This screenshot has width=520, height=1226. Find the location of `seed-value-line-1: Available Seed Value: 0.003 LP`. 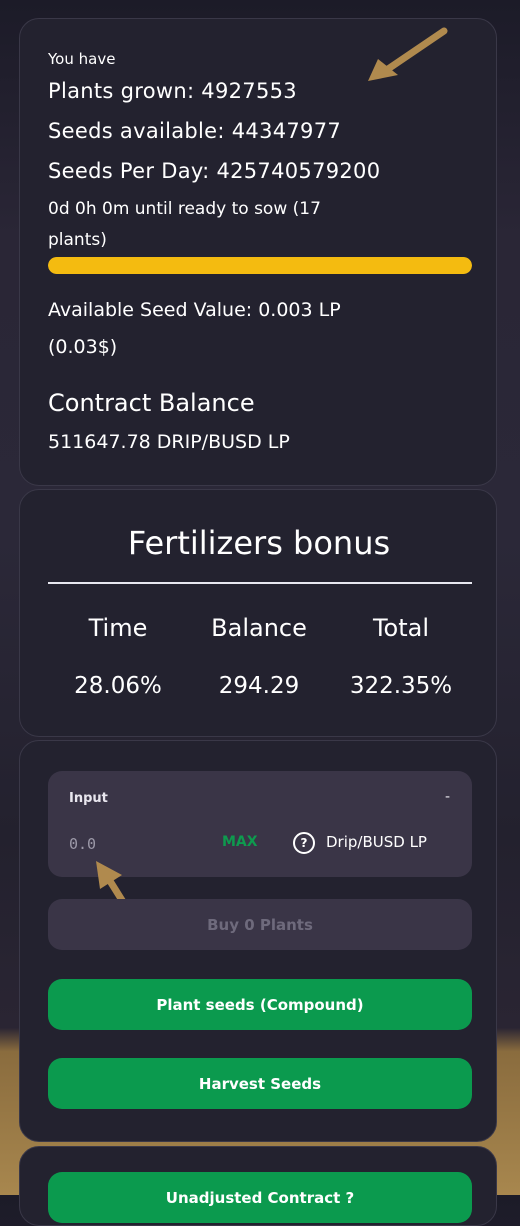

seed-value-line-1: Available Seed Value: 0.003 LP is located at coordinates (194, 310).